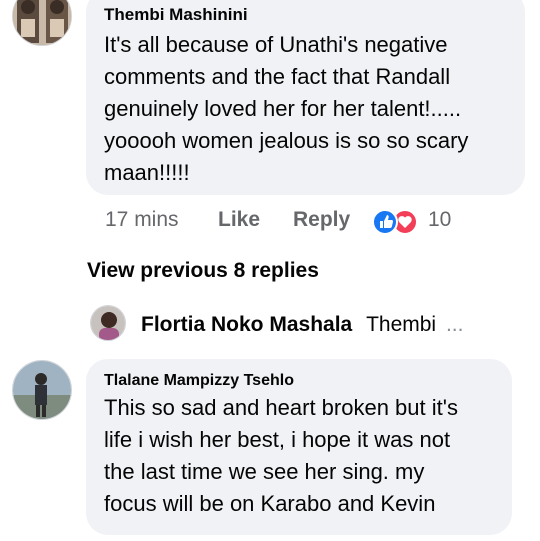 This screenshot has width=540, height=541. I want to click on reaction-count: 10, so click(440, 219).